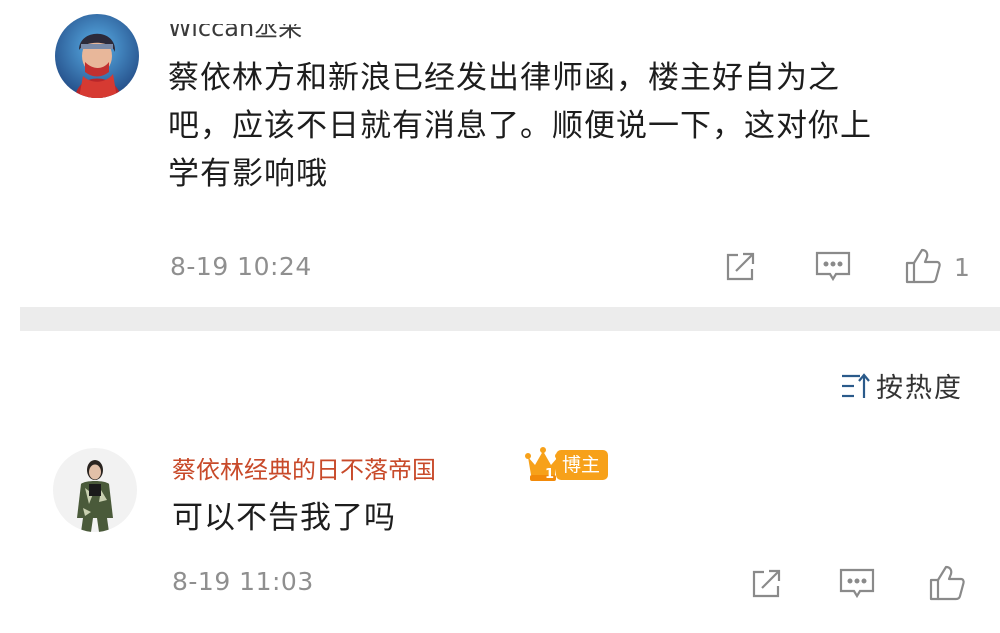 This screenshot has width=1000, height=633. I want to click on comment-text-line: 蔡依林方和新浪已经发出律师函，楼主好自为之, so click(504, 78).